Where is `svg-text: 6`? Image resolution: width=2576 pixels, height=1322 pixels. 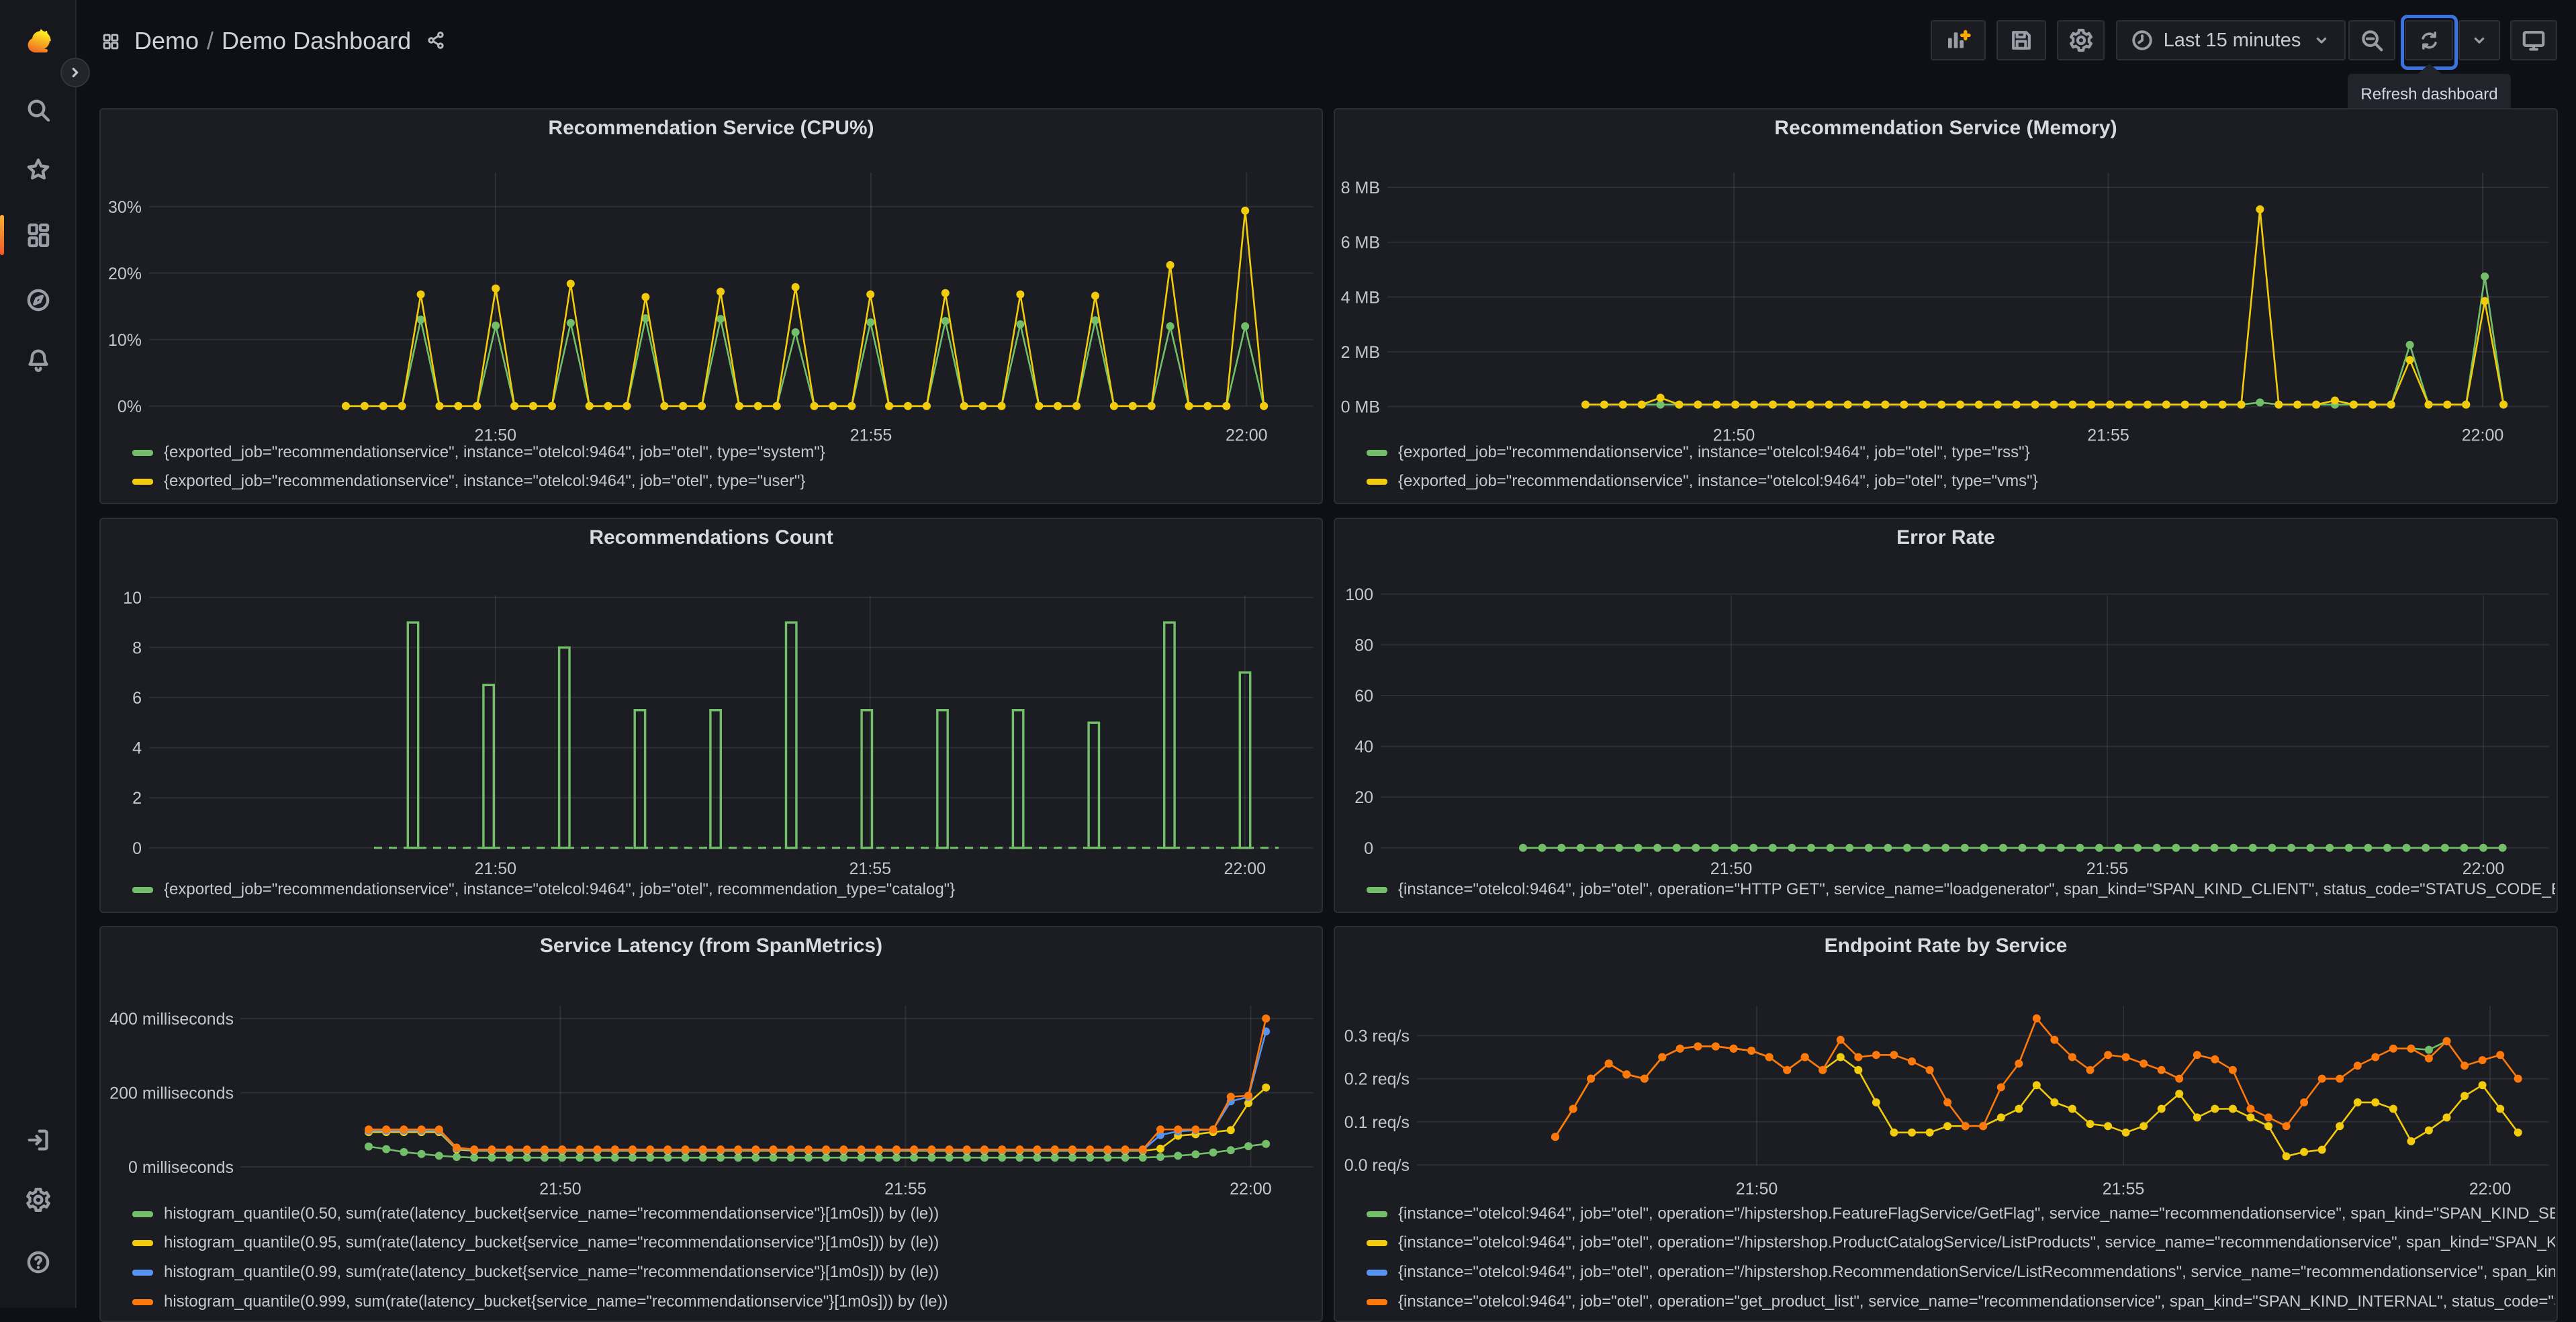 svg-text: 6 is located at coordinates (137, 698).